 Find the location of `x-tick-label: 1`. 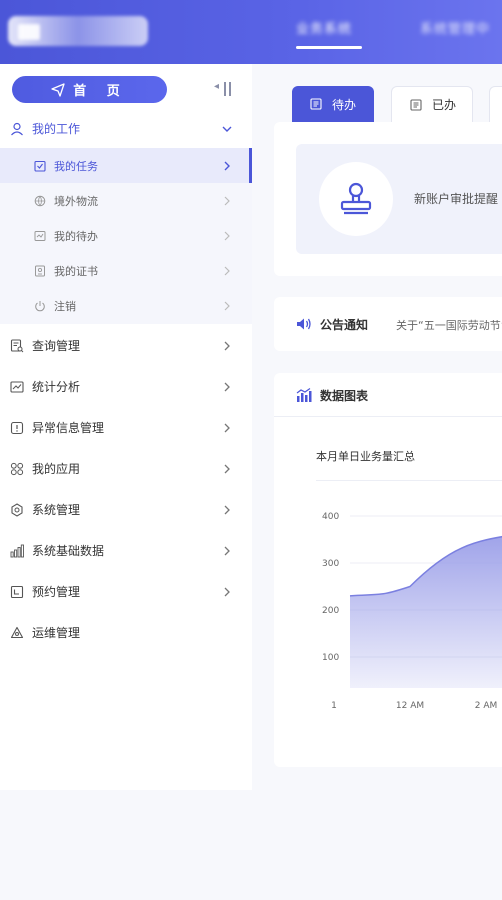

x-tick-label: 1 is located at coordinates (334, 706).